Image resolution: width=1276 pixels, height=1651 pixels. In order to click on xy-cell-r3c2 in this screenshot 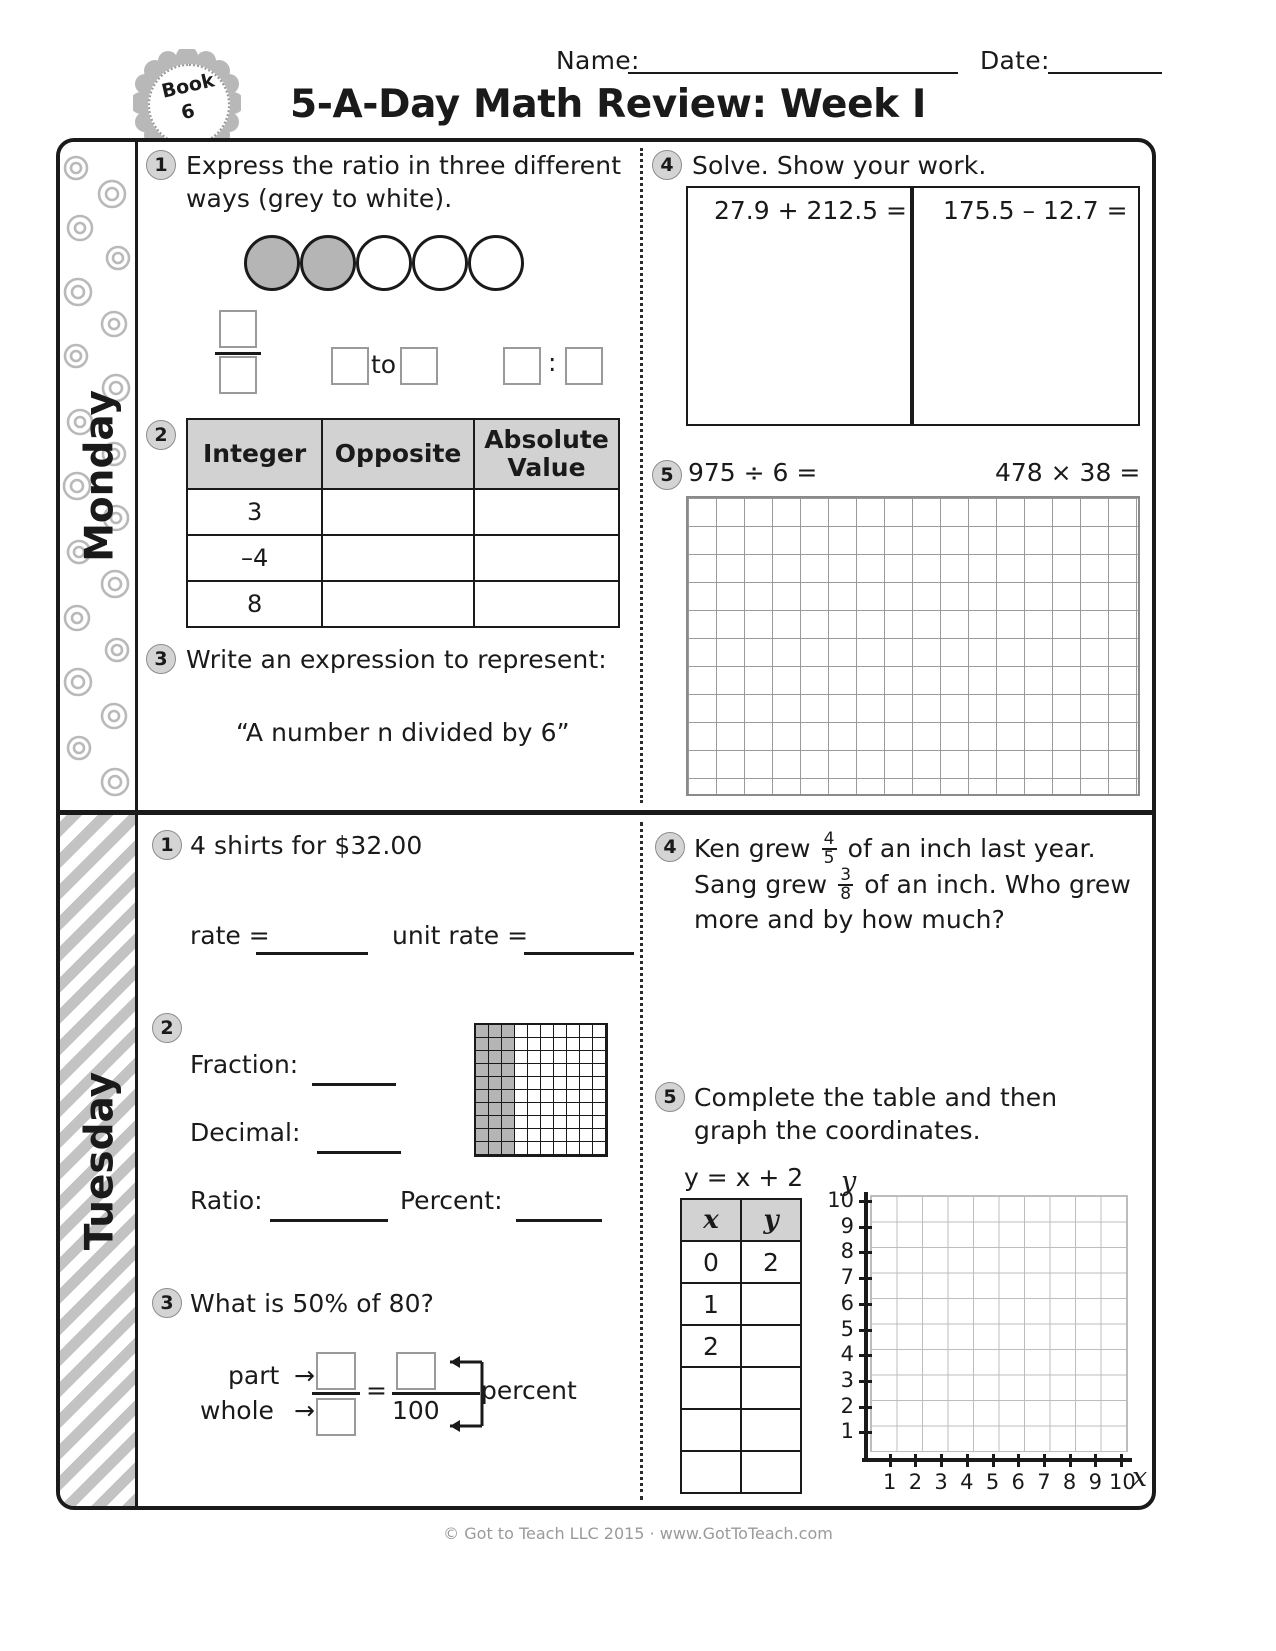, I will do `click(771, 1346)`.